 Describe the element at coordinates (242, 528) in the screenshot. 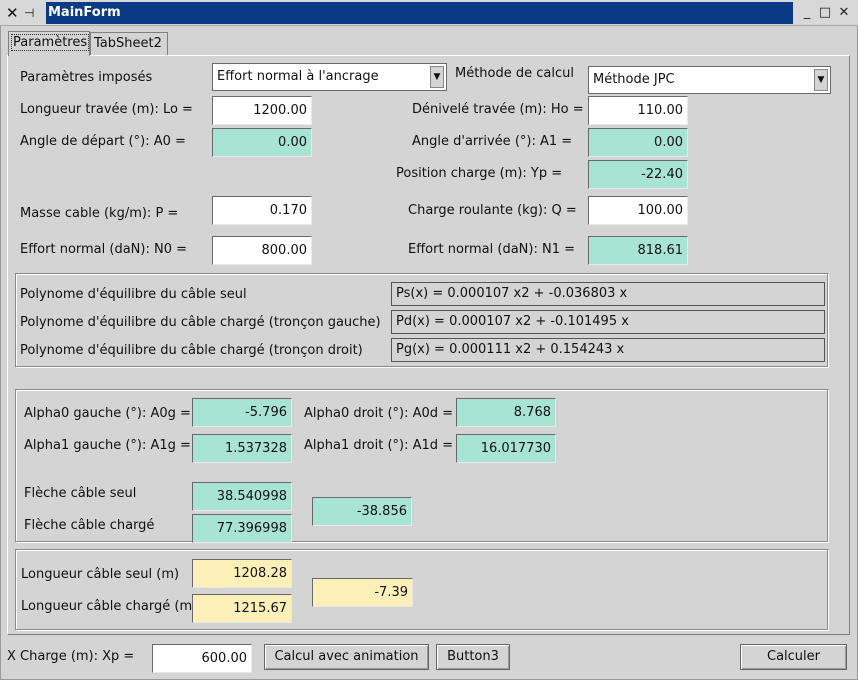

I see `fleche-charge-field: 77.396998` at that location.